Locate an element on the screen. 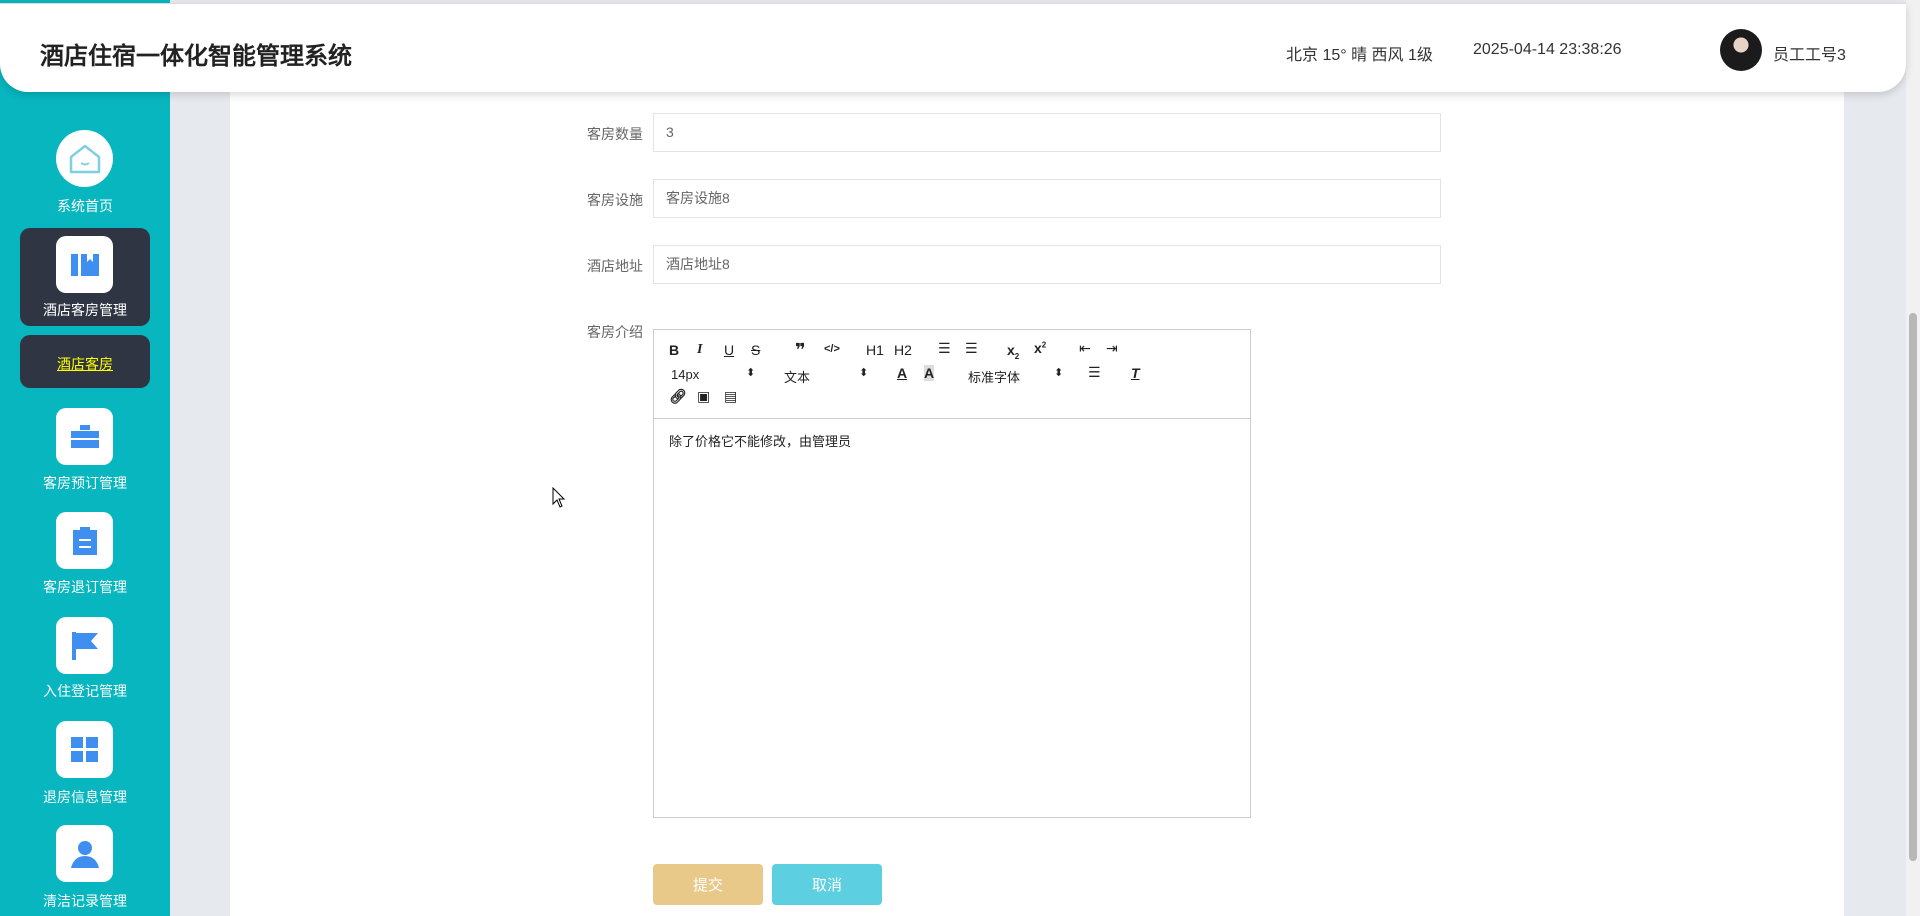 Image resolution: width=1920 pixels, height=916 pixels. ordered-list-icon: ☰ is located at coordinates (944, 348).